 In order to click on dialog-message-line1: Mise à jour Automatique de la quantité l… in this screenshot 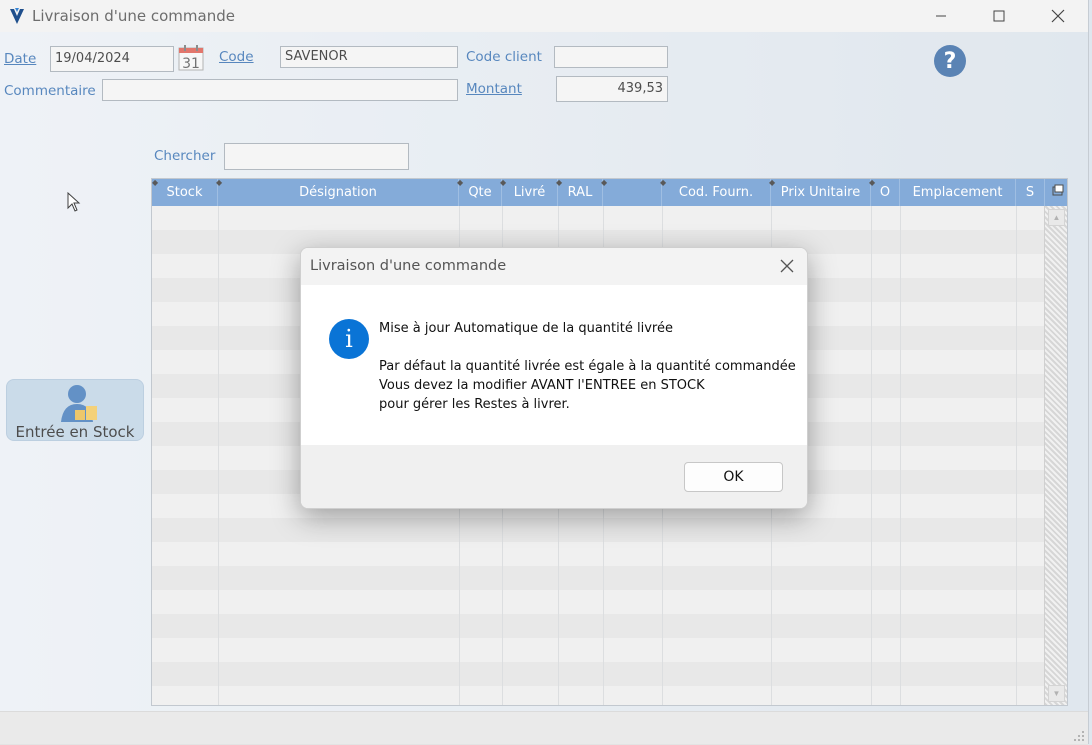, I will do `click(526, 328)`.